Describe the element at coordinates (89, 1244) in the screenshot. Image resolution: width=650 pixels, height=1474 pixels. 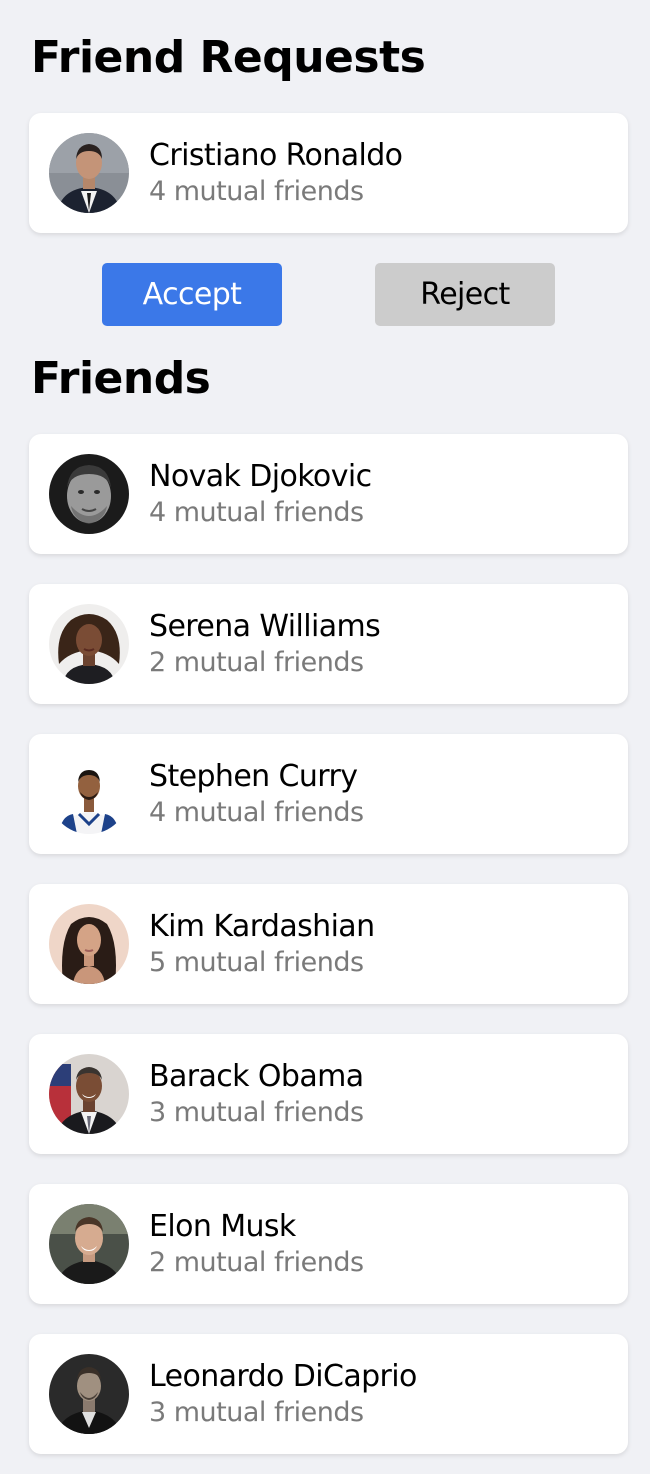
I see `avatar-elon-musk` at that location.